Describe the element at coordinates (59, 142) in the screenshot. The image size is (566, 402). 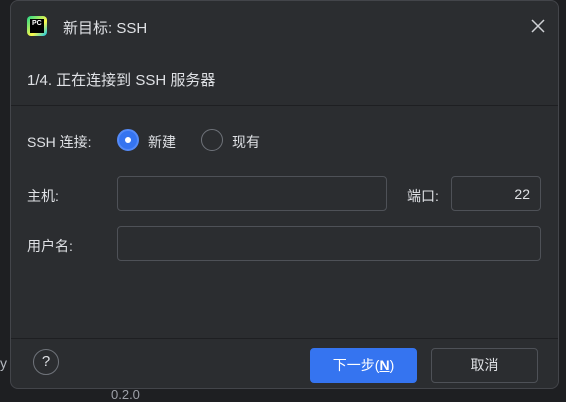
I see `ssh-connection-label: SSH 连接:` at that location.